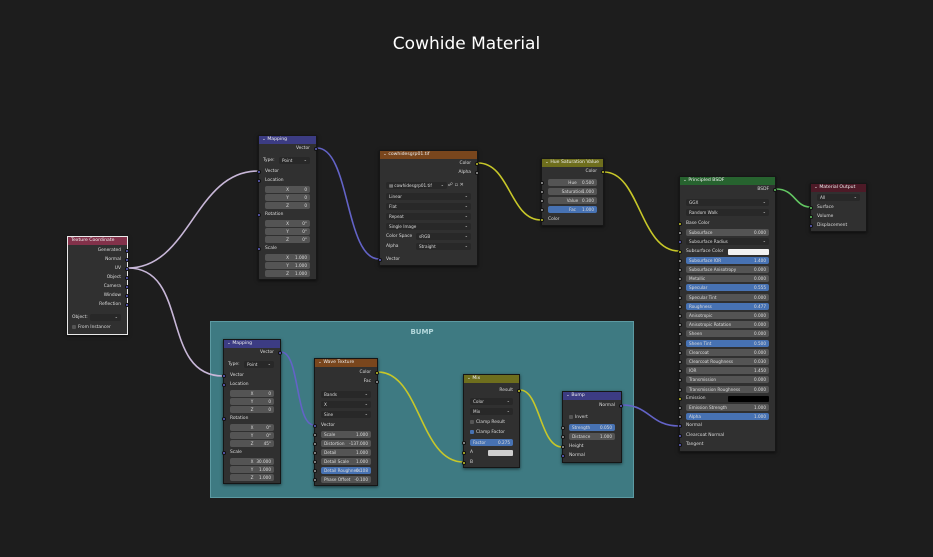 The image size is (933, 557). What do you see at coordinates (727, 260) in the screenshot?
I see `subsurface-ior-field: Subsurface IOR 1.400` at bounding box center [727, 260].